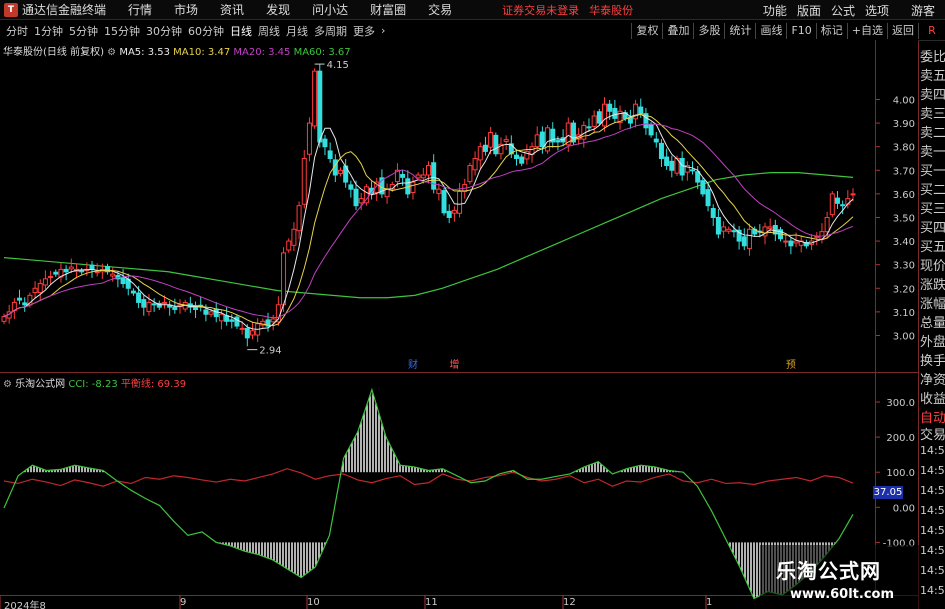 The height and width of the screenshot is (609, 945). Describe the element at coordinates (932, 361) in the screenshot. I see `side-panel-row: 换手` at that location.